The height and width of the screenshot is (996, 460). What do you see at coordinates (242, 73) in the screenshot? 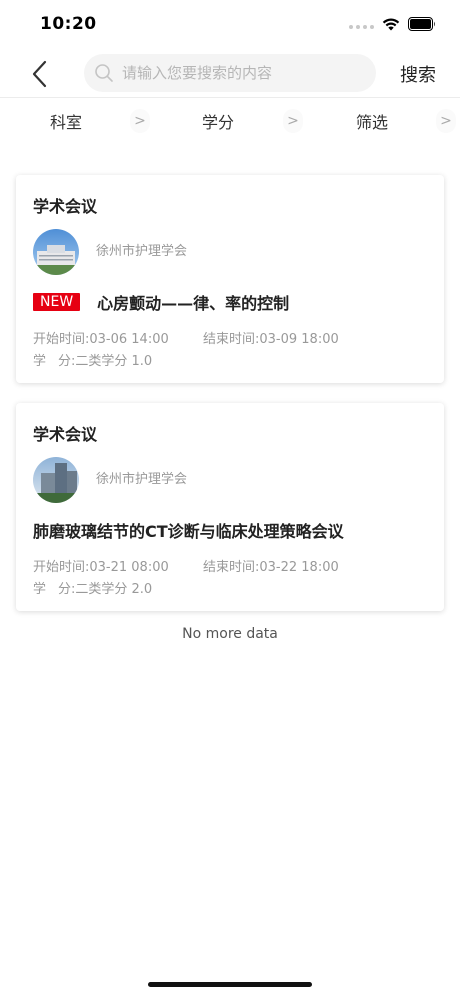
I see `search-input` at bounding box center [242, 73].